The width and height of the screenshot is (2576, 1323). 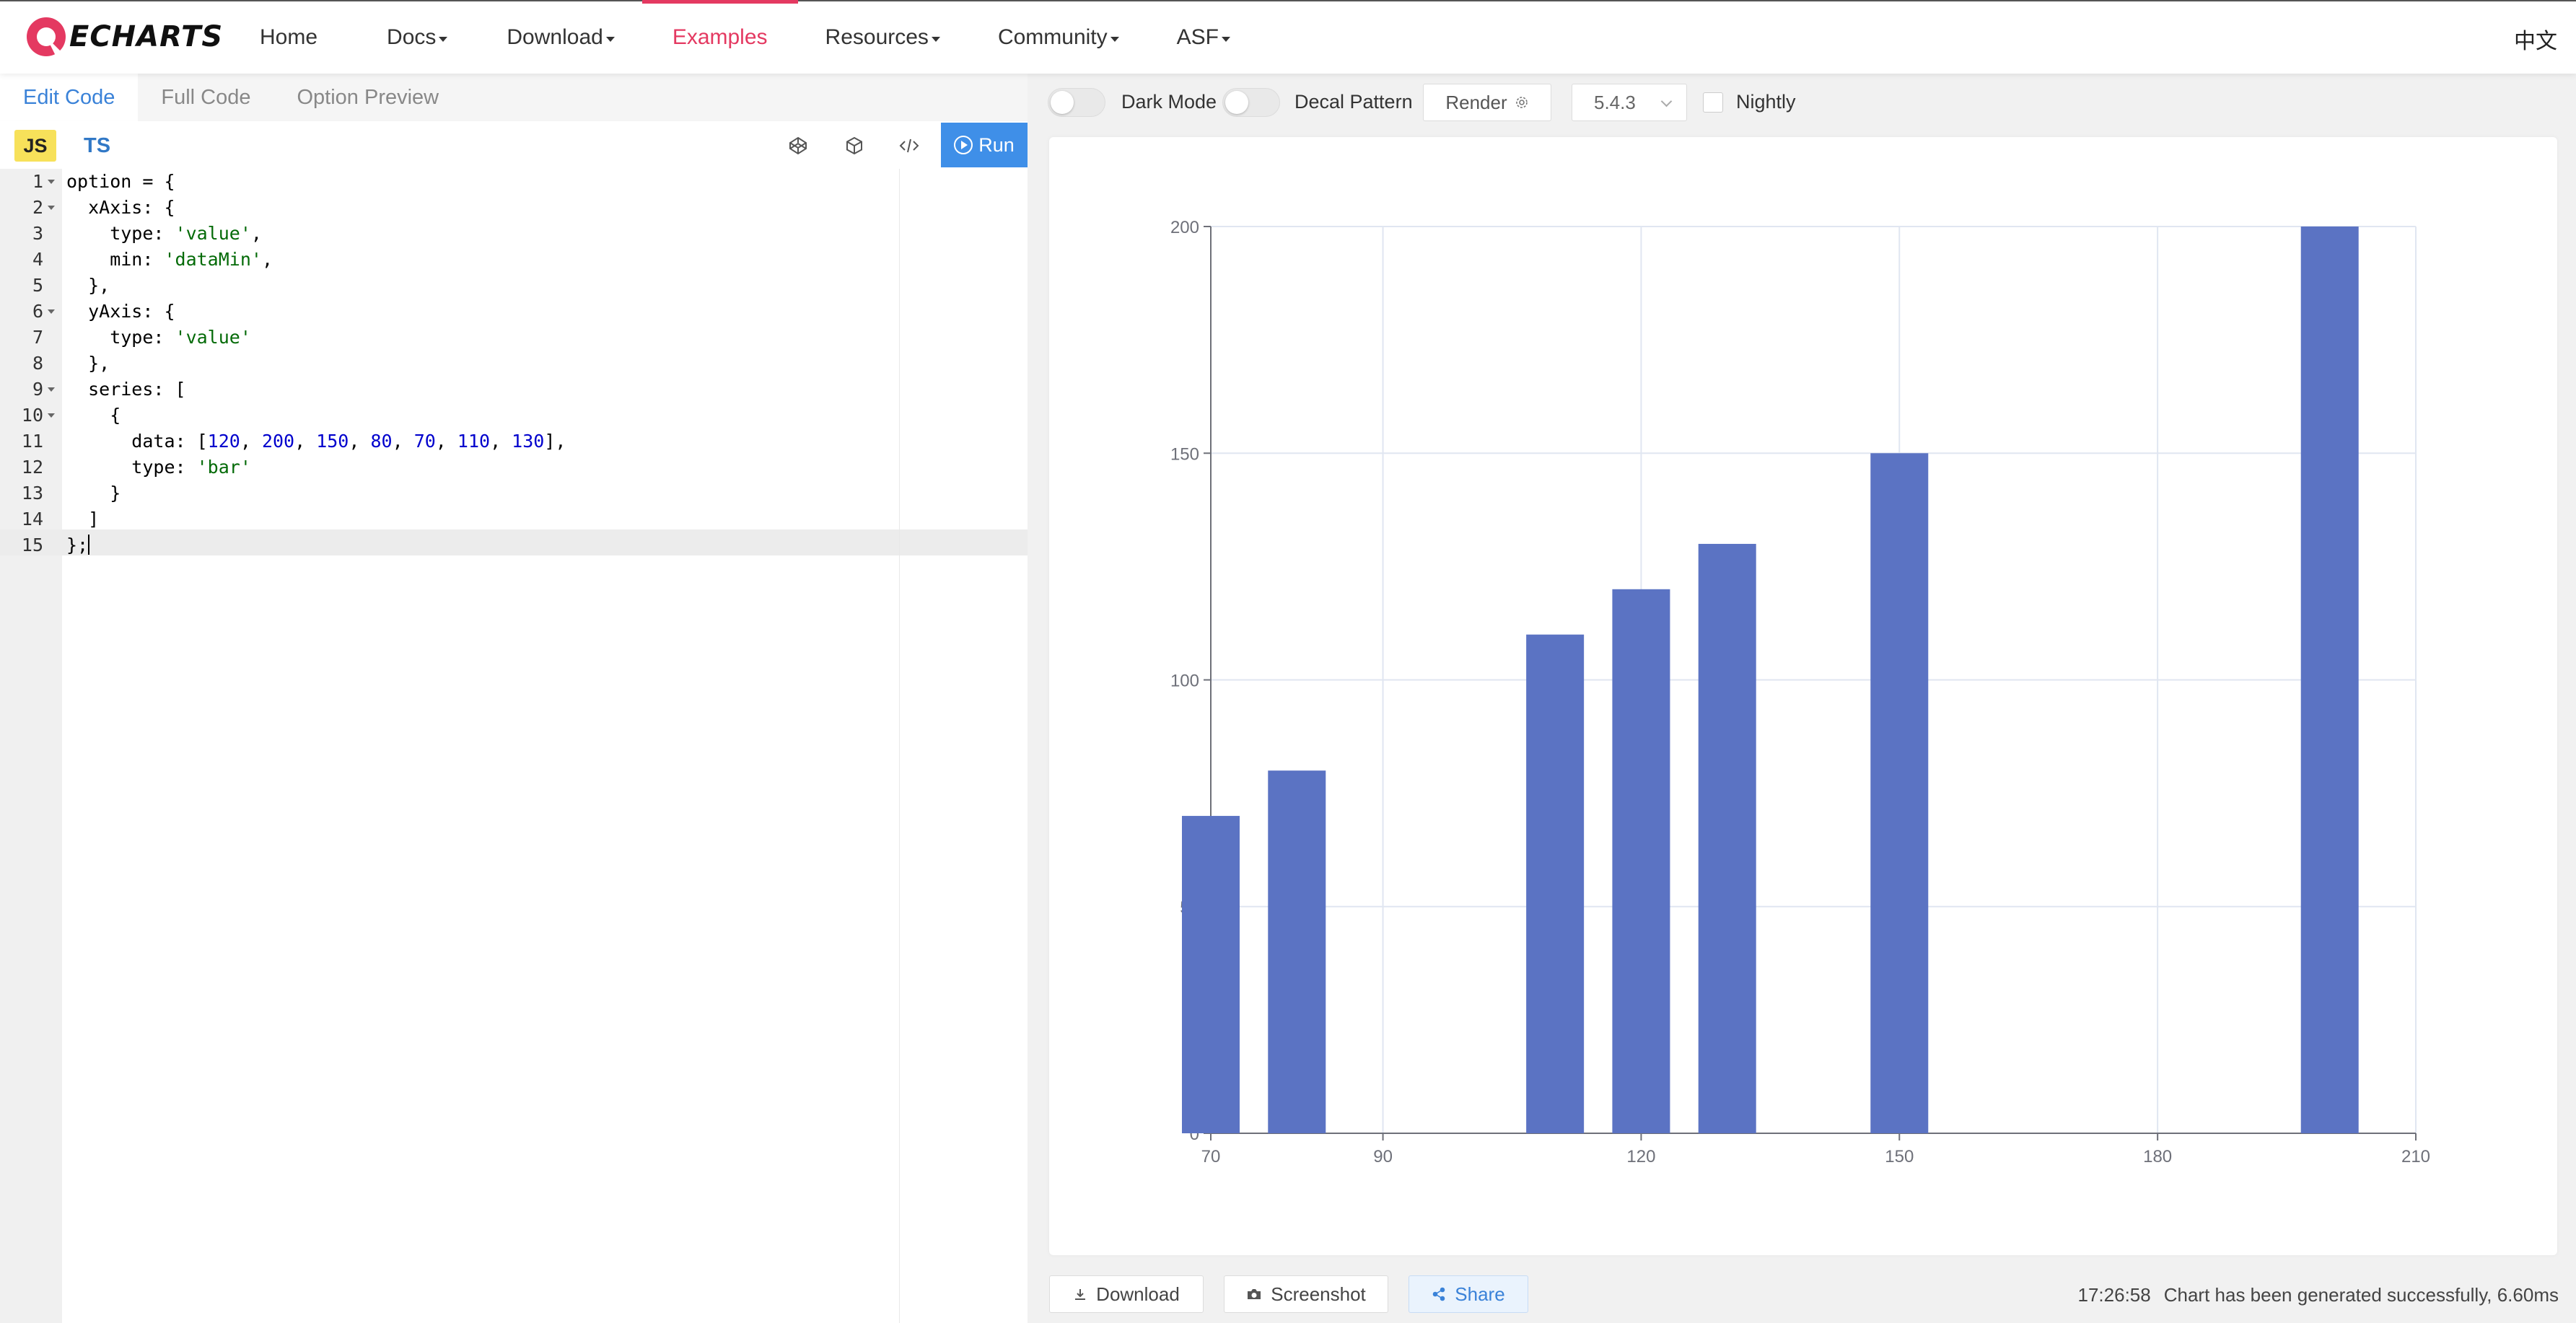 What do you see at coordinates (2114, 1295) in the screenshot?
I see `status-time: 17:26:58` at bounding box center [2114, 1295].